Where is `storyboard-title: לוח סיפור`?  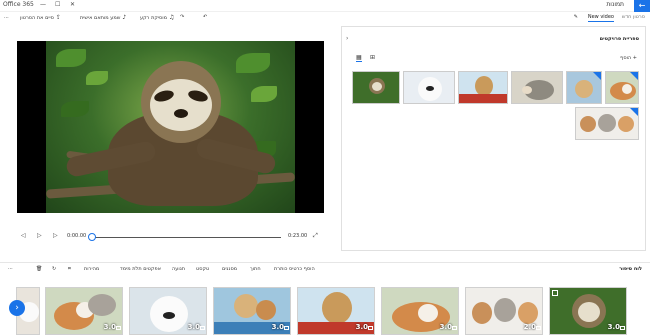
storyboard-title: לוח סיפור is located at coordinates (630, 269).